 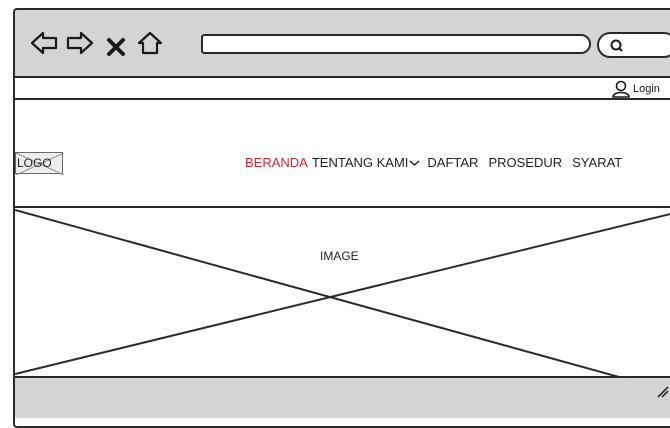 I want to click on home-icon, so click(x=150, y=43).